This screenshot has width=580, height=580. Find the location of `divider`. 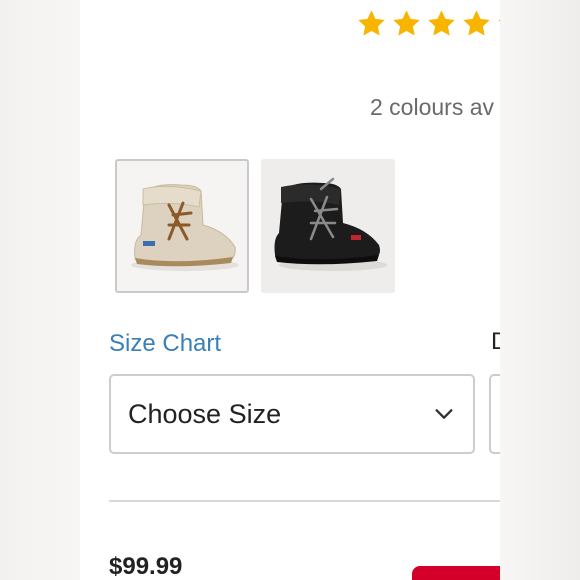

divider is located at coordinates (304, 501).